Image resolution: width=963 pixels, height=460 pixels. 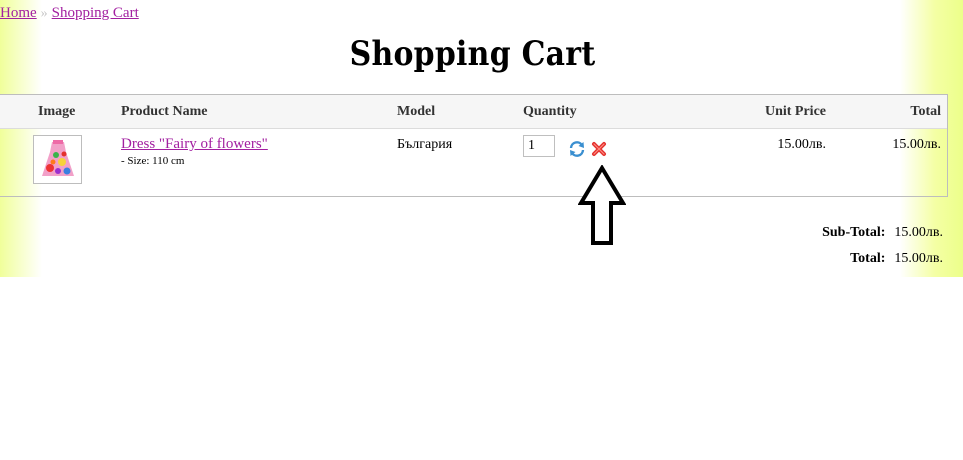 What do you see at coordinates (868, 258) in the screenshot?
I see `total-label: Total:` at bounding box center [868, 258].